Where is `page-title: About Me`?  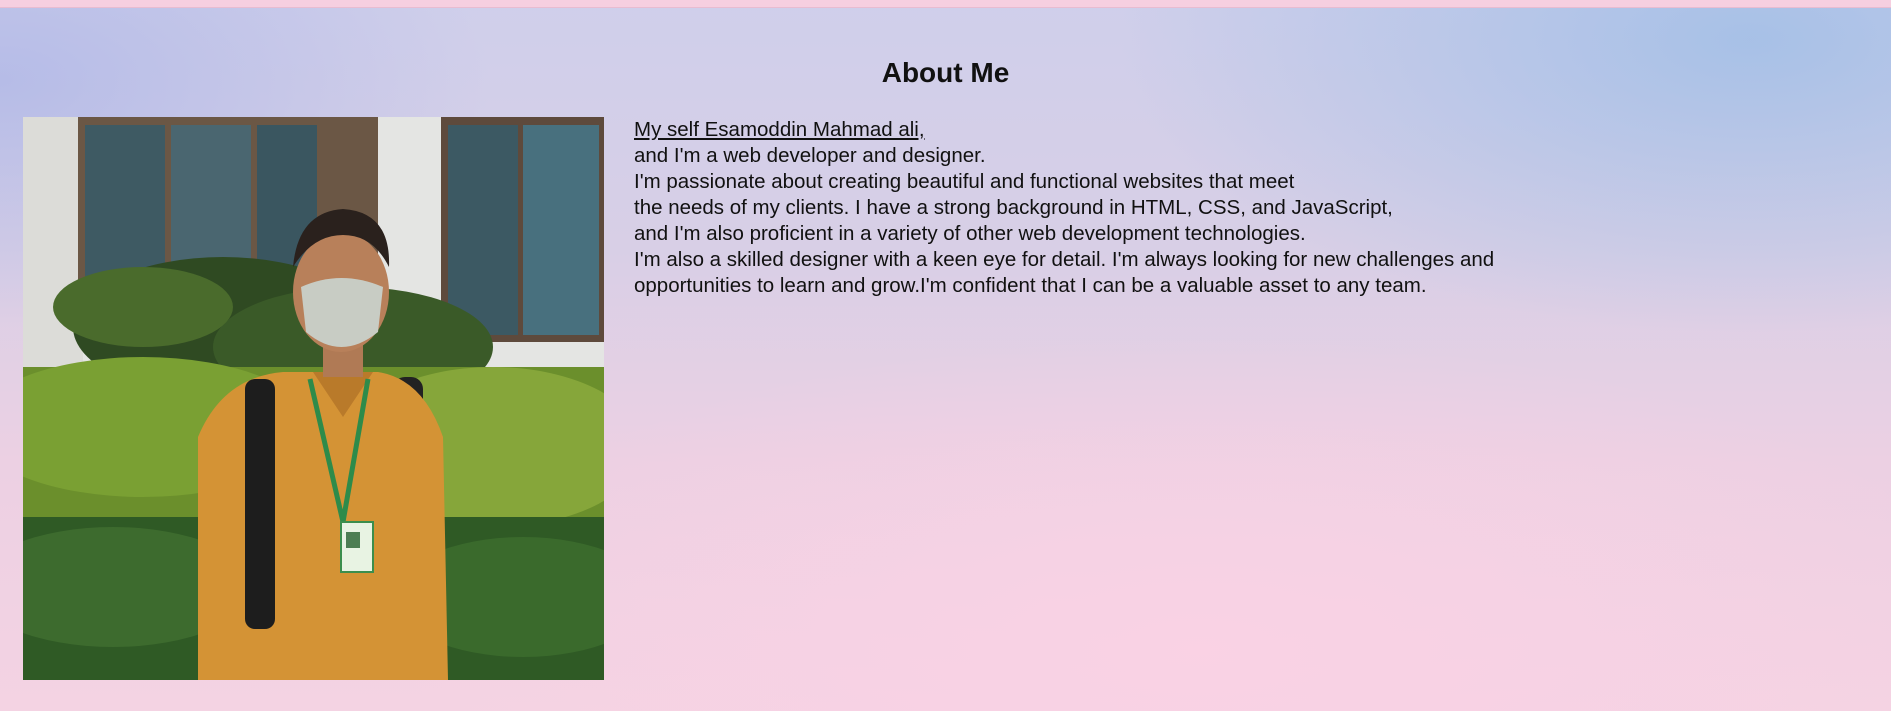 page-title: About Me is located at coordinates (945, 72).